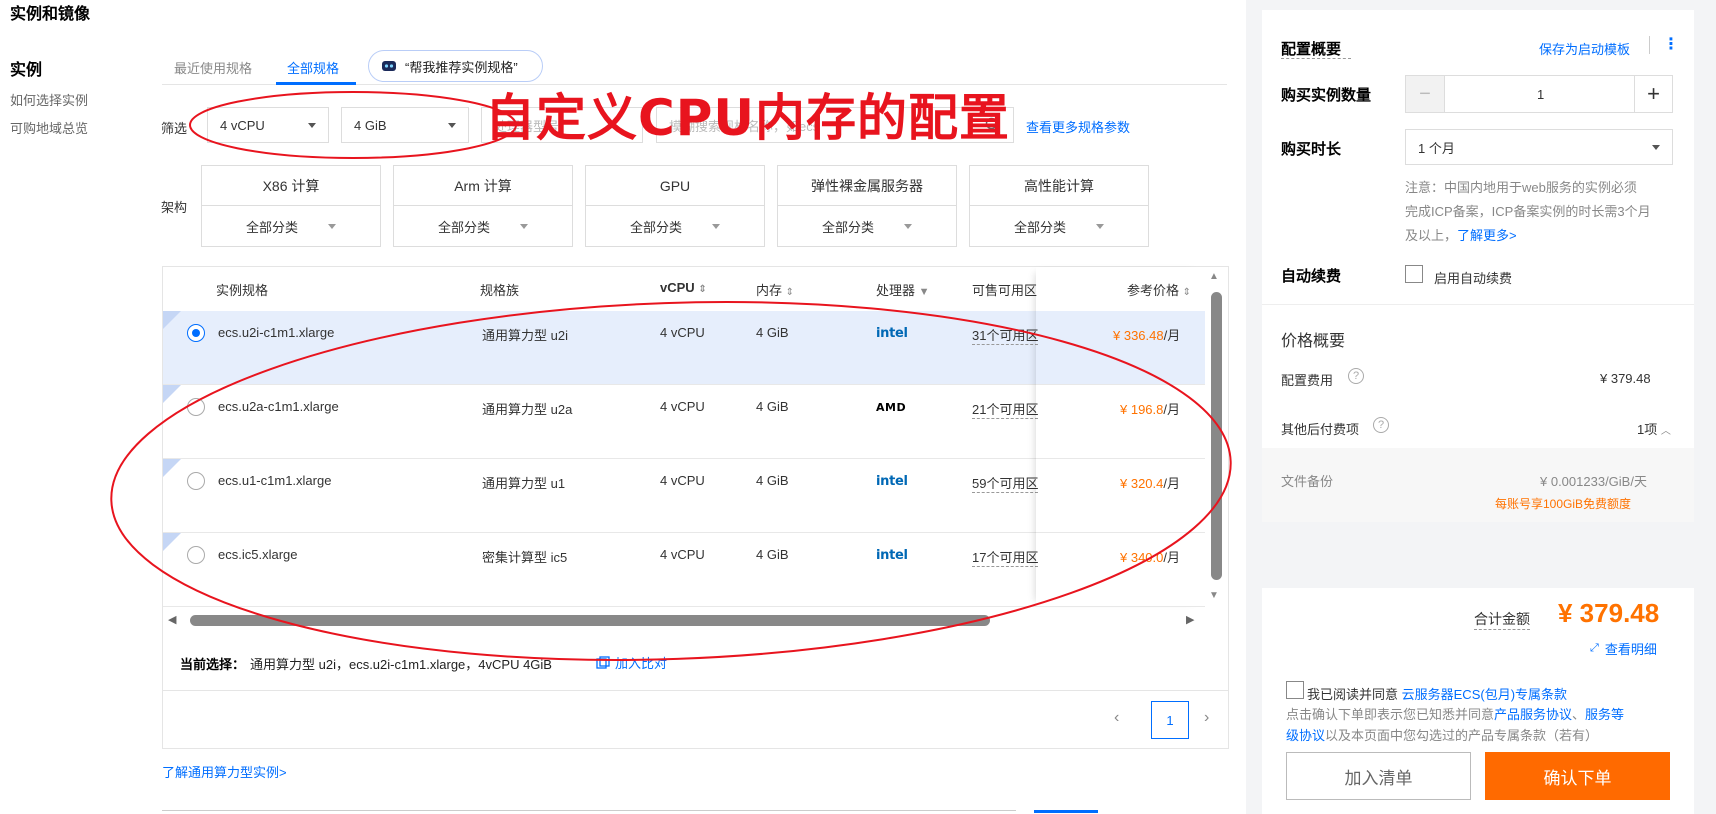 This screenshot has height=814, width=1716. I want to click on increment-button: +, so click(1653, 94).